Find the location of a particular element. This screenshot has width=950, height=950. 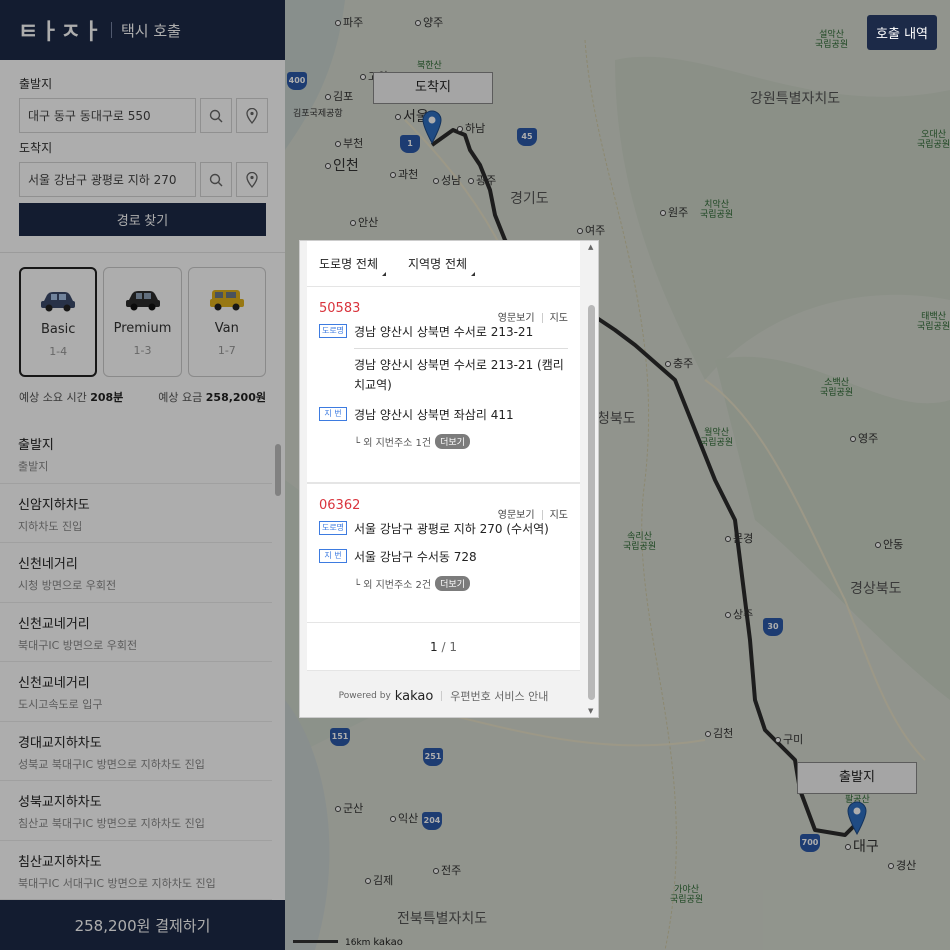

address-divider is located at coordinates (461, 348).